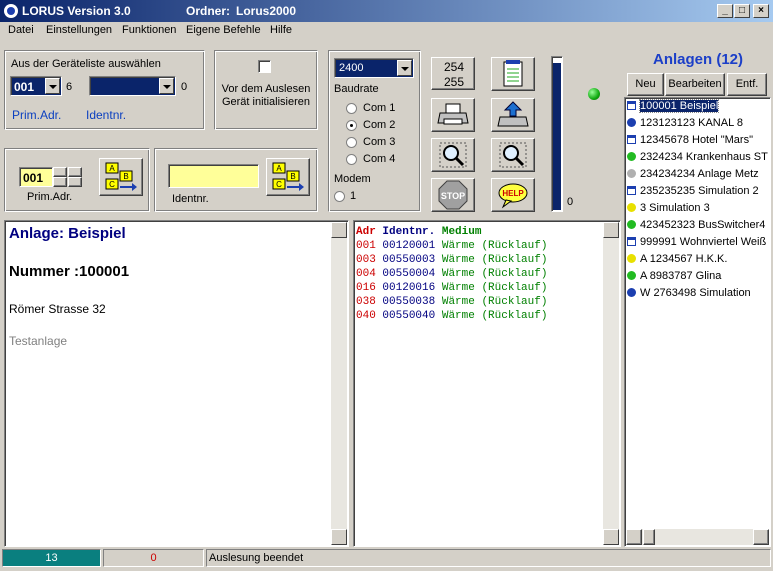 The height and width of the screenshot is (571, 773). What do you see at coordinates (86, 64) in the screenshot?
I see `device-select-label: Aus der Geräteliste auswählen` at bounding box center [86, 64].